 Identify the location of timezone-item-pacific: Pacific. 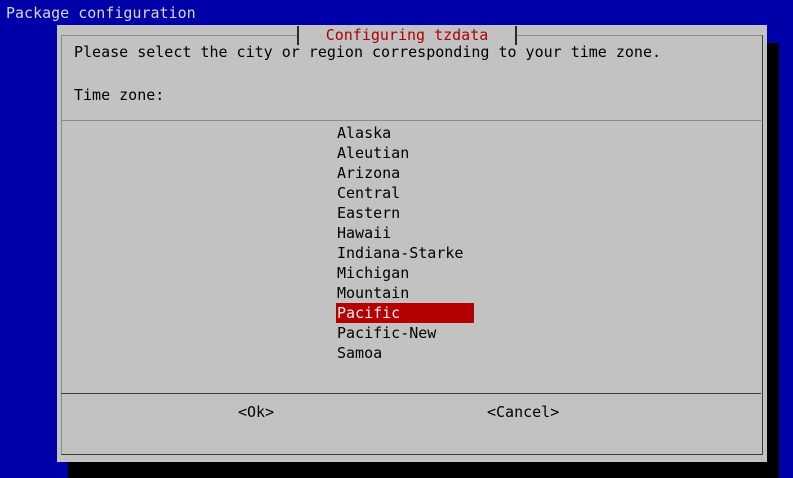
(405, 313).